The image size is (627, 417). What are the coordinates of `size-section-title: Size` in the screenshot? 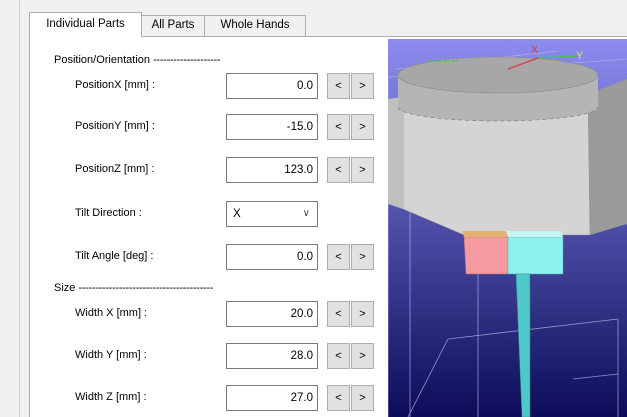 It's located at (65, 288).